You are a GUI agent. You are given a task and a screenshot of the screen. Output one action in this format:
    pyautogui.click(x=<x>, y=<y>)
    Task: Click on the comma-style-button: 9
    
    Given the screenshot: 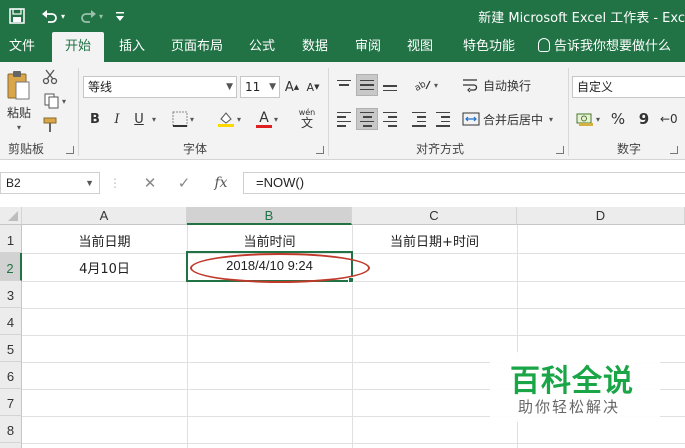 What is the action you would take?
    pyautogui.click(x=644, y=119)
    